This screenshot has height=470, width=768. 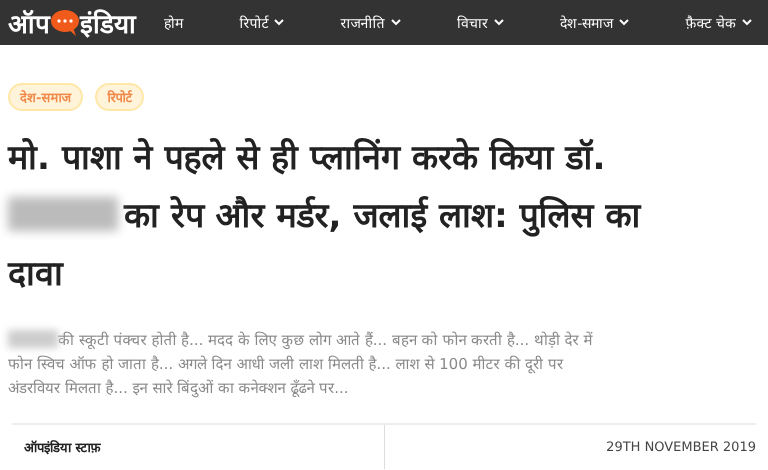 I want to click on publish-date: 29TH NOVEMBER 2019, so click(x=681, y=447).